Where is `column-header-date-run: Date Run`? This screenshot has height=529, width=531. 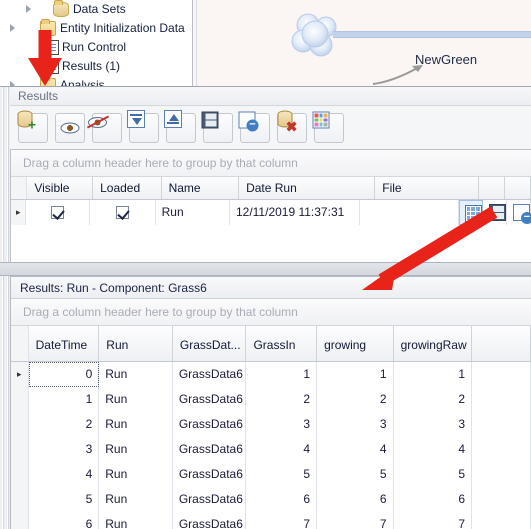
column-header-date-run: Date Run is located at coordinates (307, 188).